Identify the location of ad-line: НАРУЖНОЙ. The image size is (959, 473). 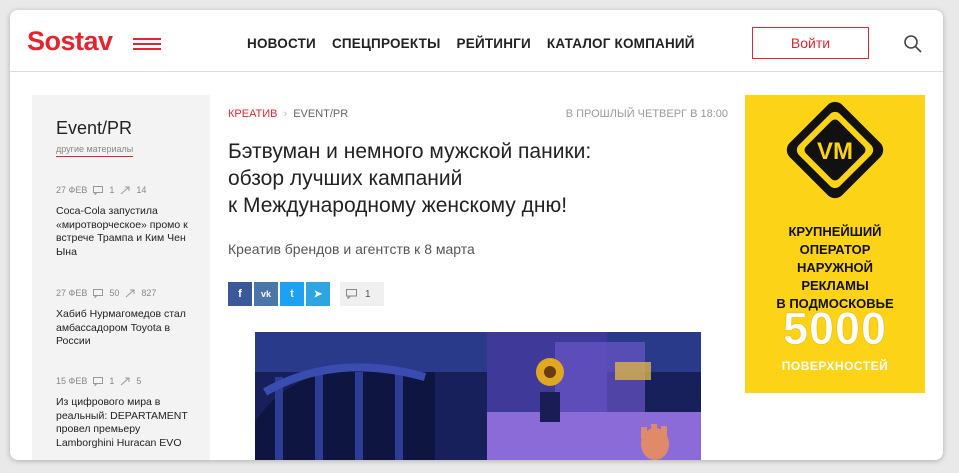
(835, 267).